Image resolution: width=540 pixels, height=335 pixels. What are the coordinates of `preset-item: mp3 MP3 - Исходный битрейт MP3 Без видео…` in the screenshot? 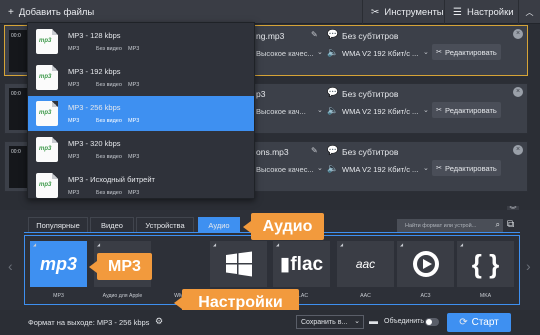 It's located at (141, 185).